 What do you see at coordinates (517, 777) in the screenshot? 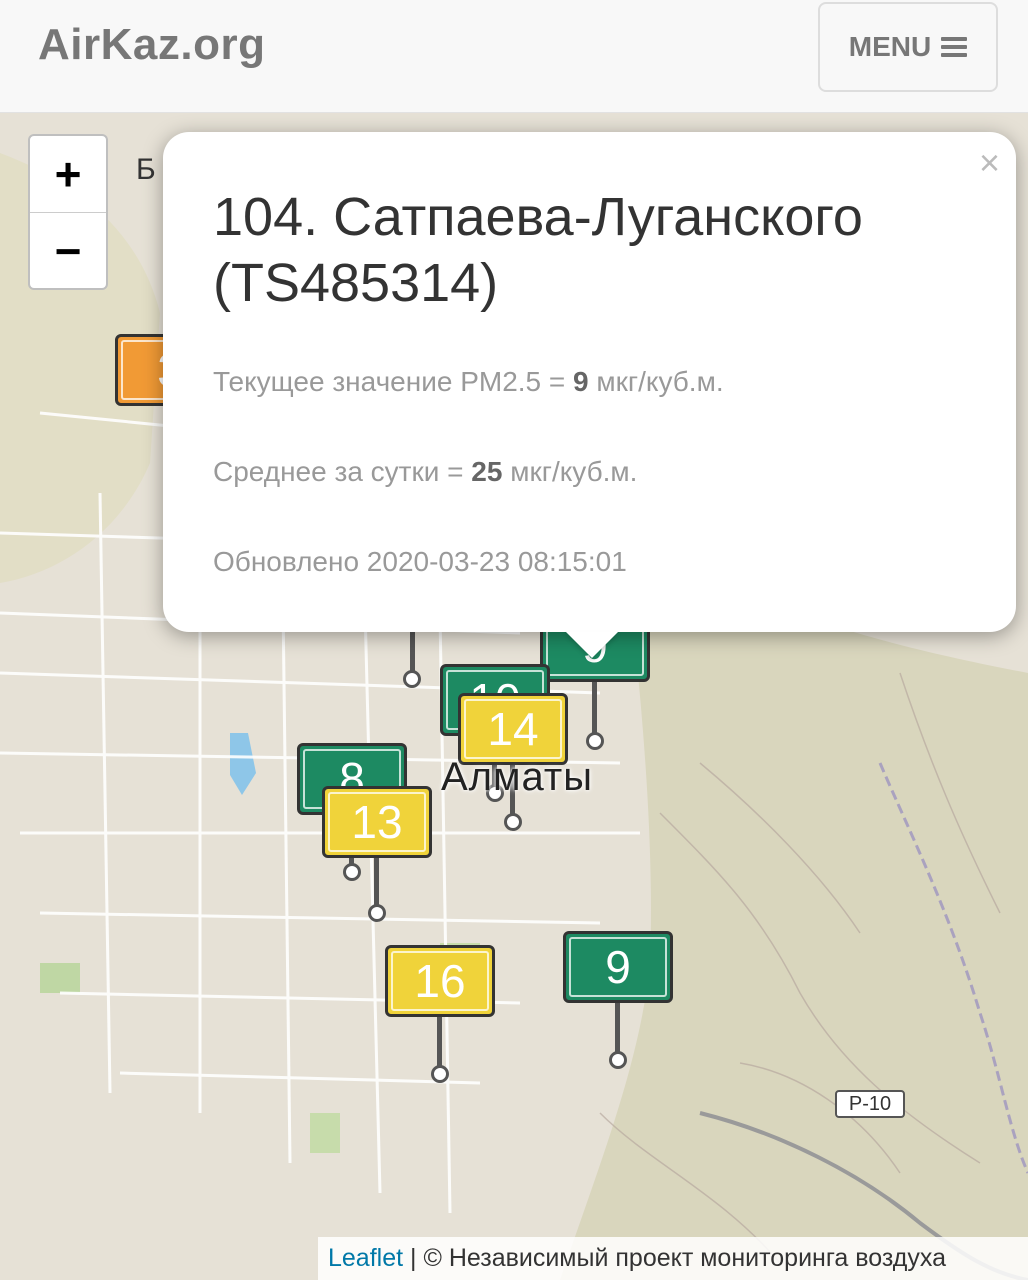
I see `city-label: Алматы` at bounding box center [517, 777].